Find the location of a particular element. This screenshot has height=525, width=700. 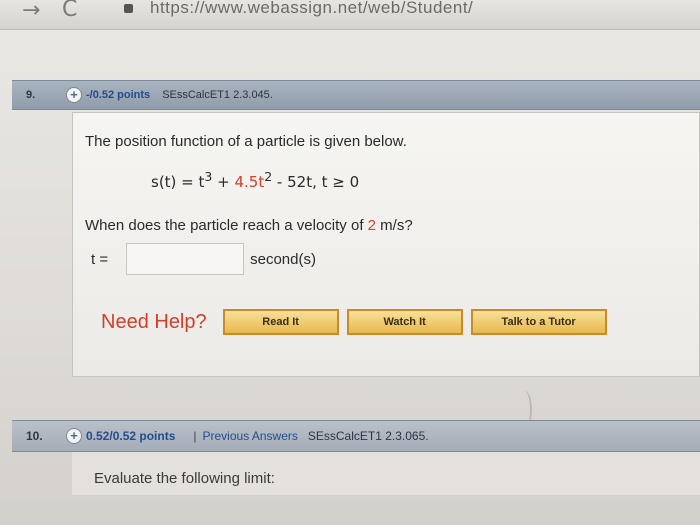

question-number: 10. is located at coordinates (34, 436).